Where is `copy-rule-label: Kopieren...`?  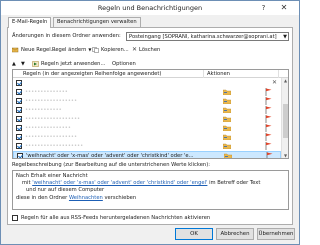
copy-rule-label: Kopieren... is located at coordinates (115, 49).